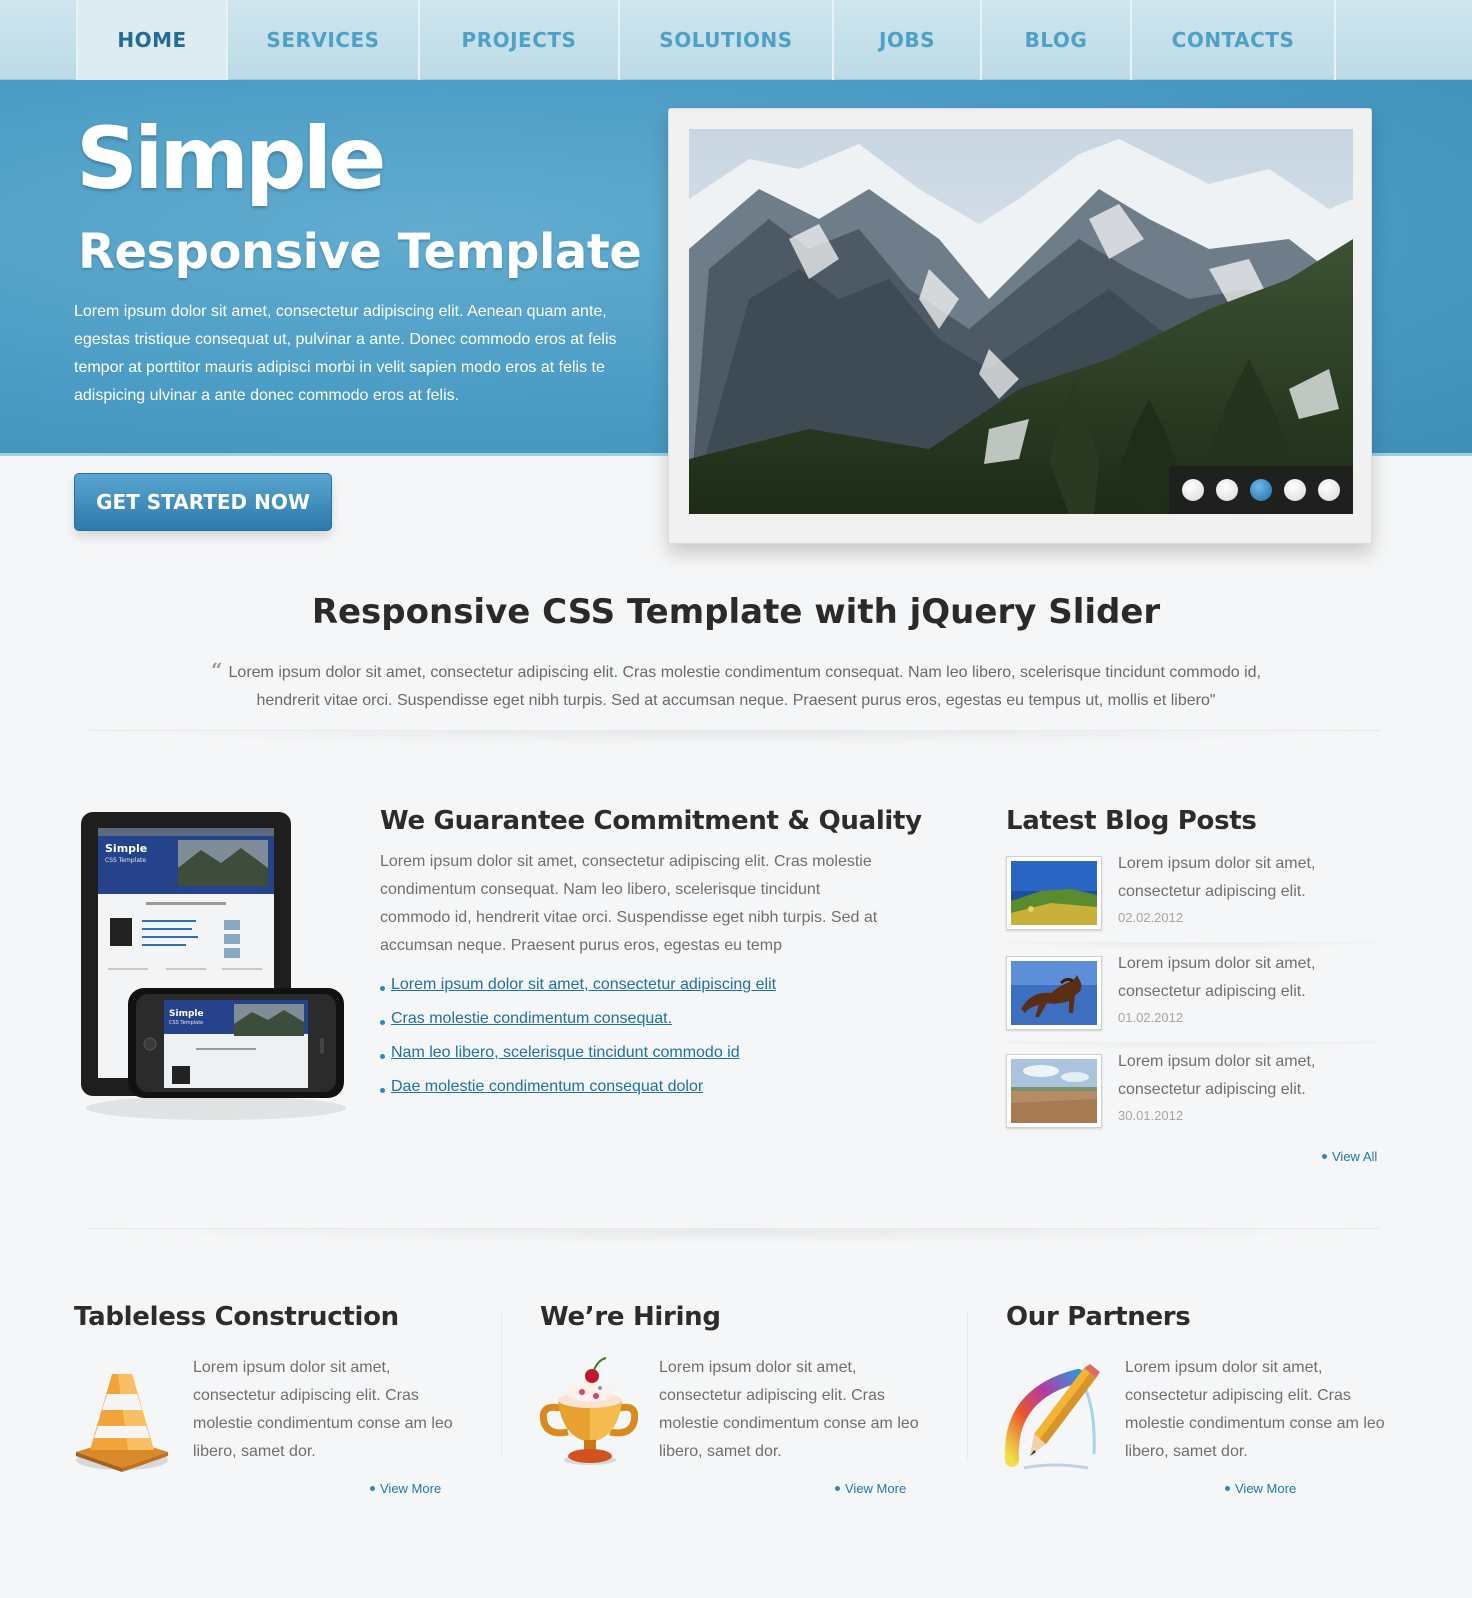 The image size is (1472, 1598). What do you see at coordinates (122, 1421) in the screenshot?
I see `traffic-cone-icon` at bounding box center [122, 1421].